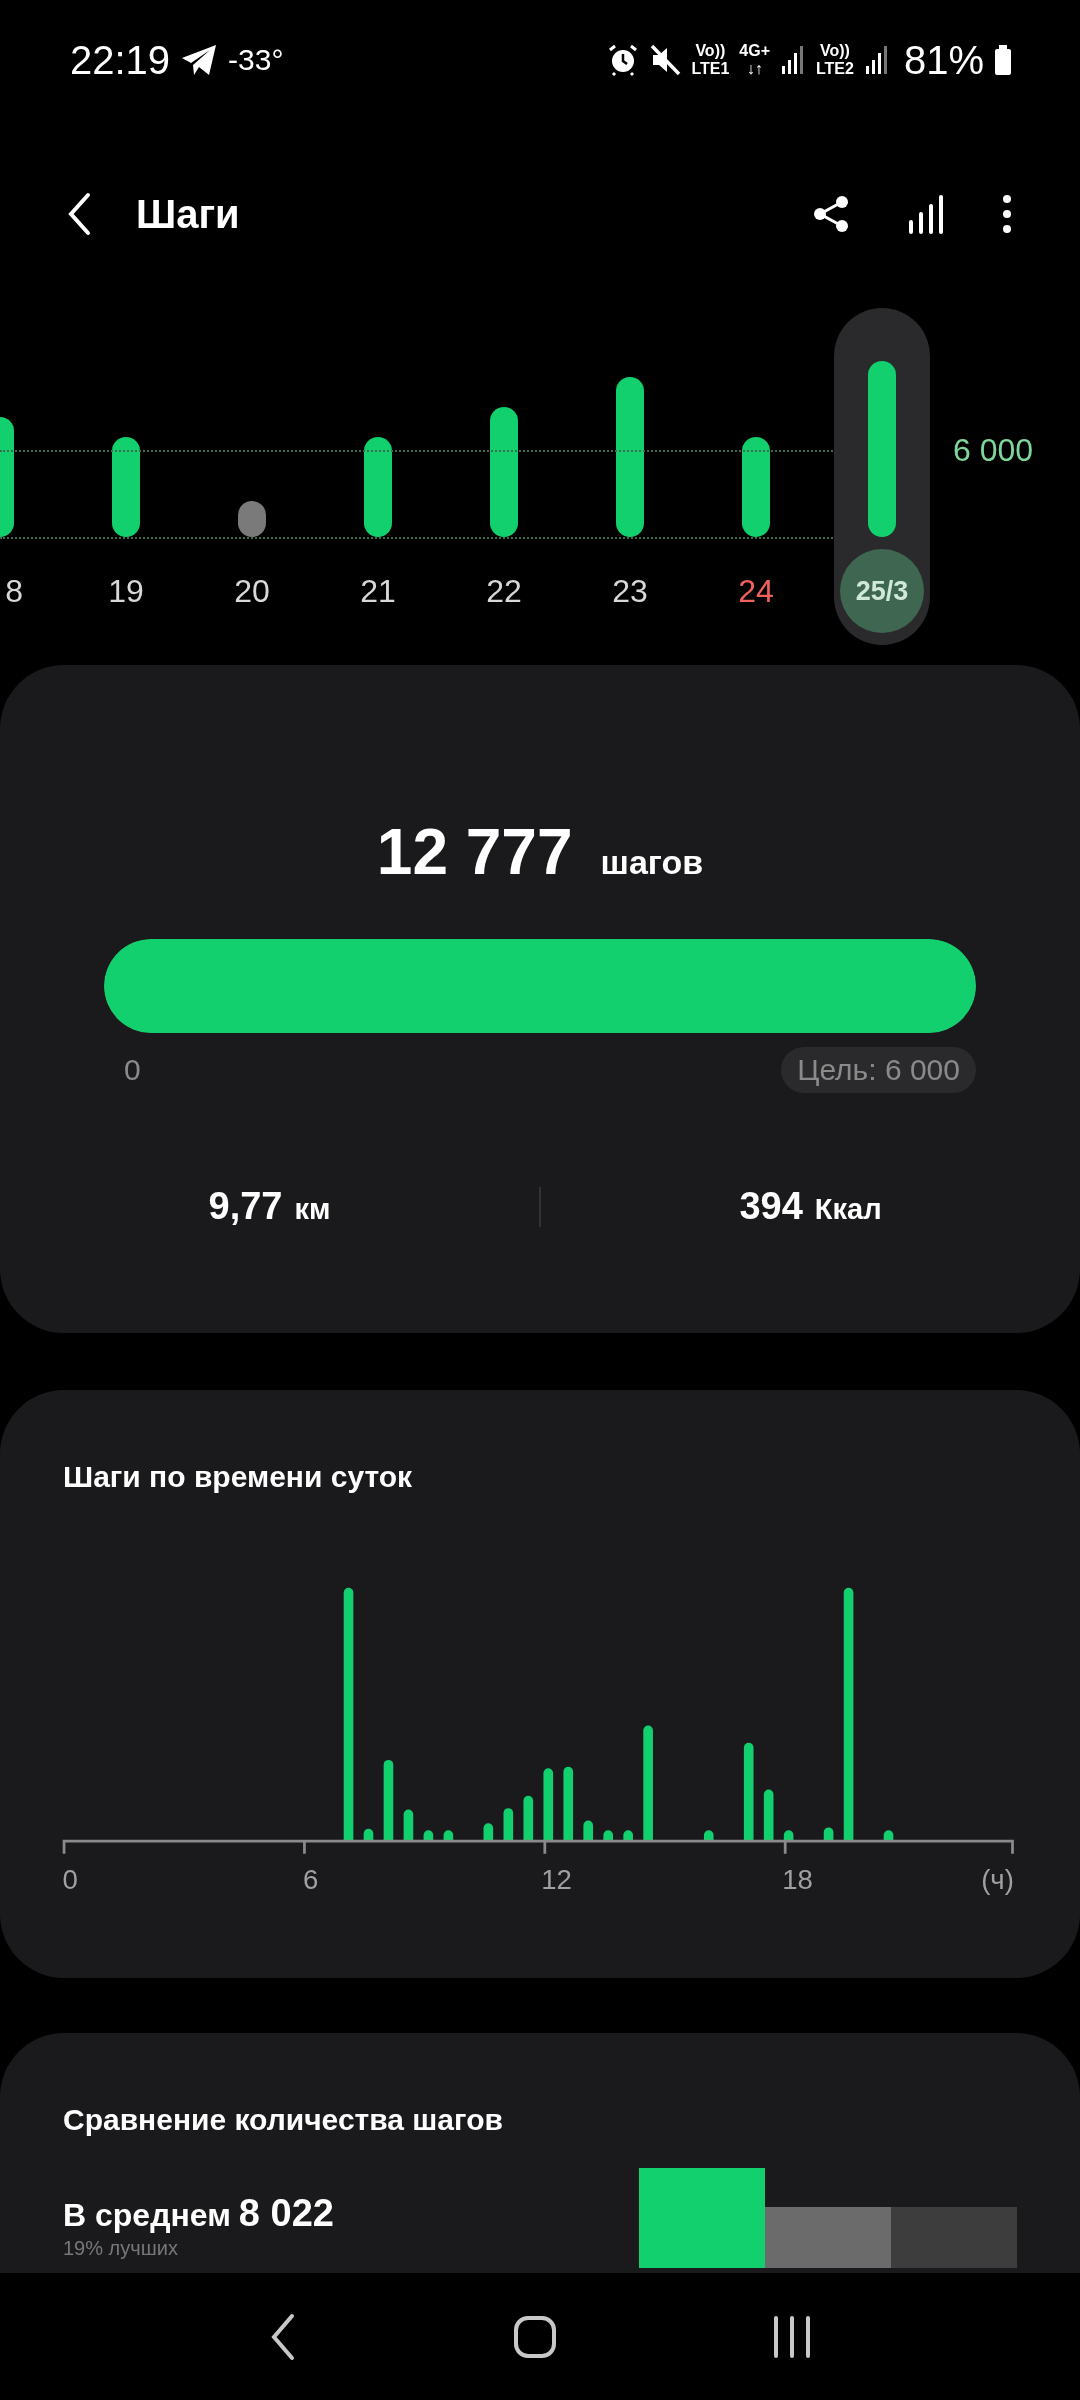 The height and width of the screenshot is (2400, 1080). Describe the element at coordinates (378, 591) in the screenshot. I see `day-label: 21` at that location.